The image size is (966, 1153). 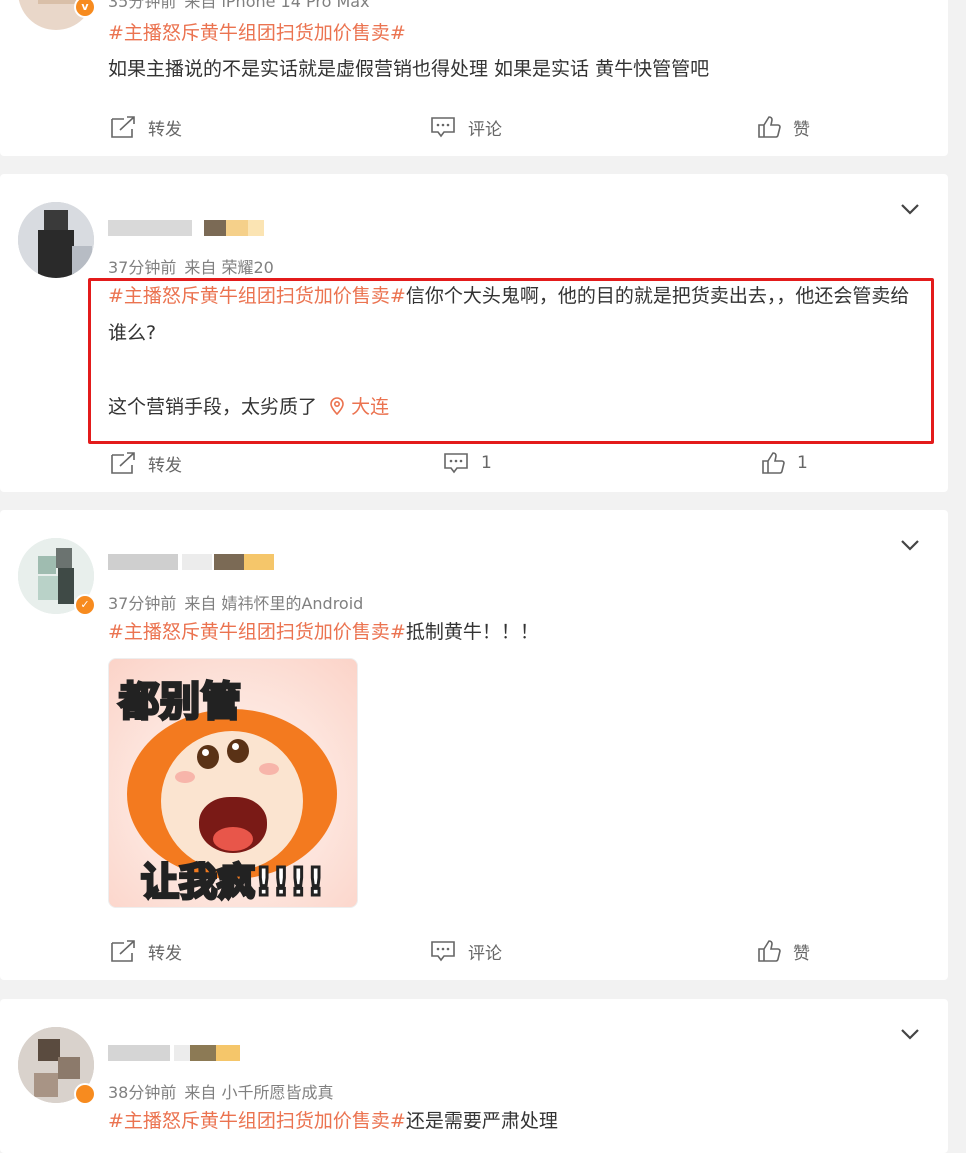 I want to click on comment-button: 1, so click(x=467, y=463).